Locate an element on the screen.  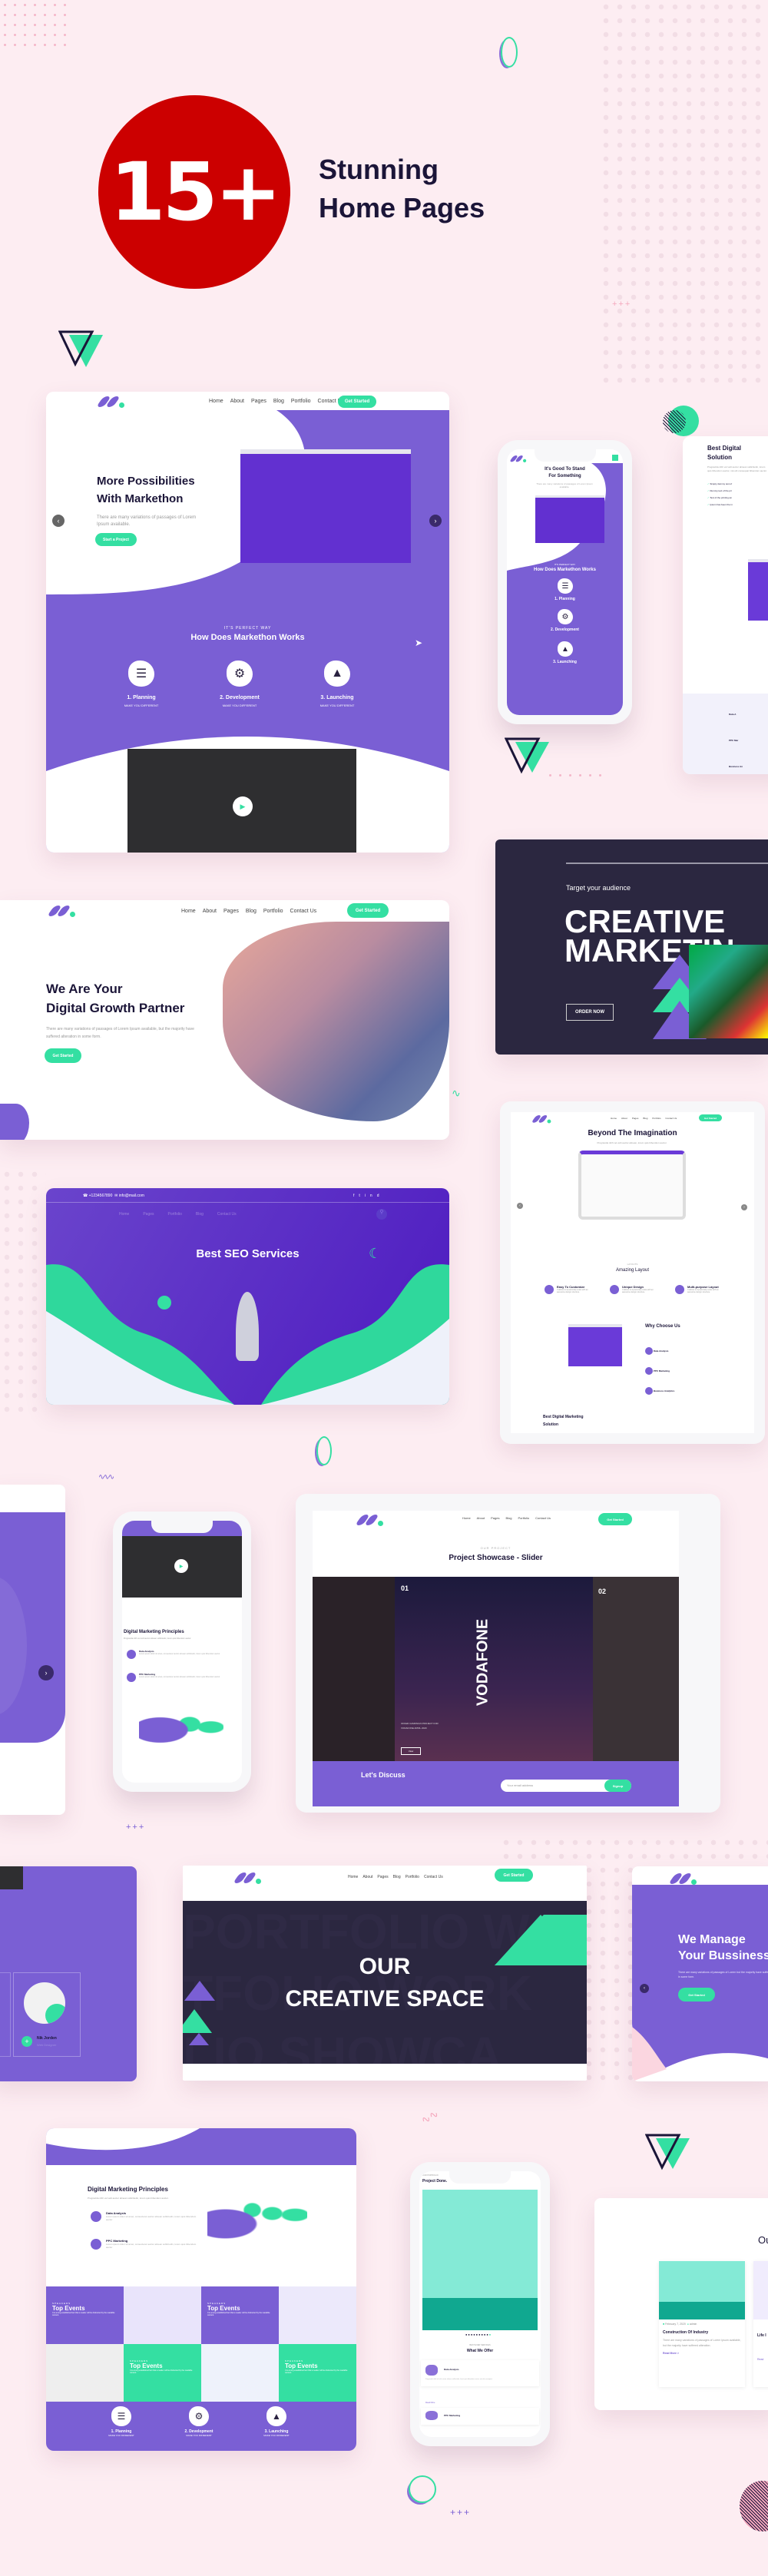
view-button: View is located at coordinates (411, 1751).